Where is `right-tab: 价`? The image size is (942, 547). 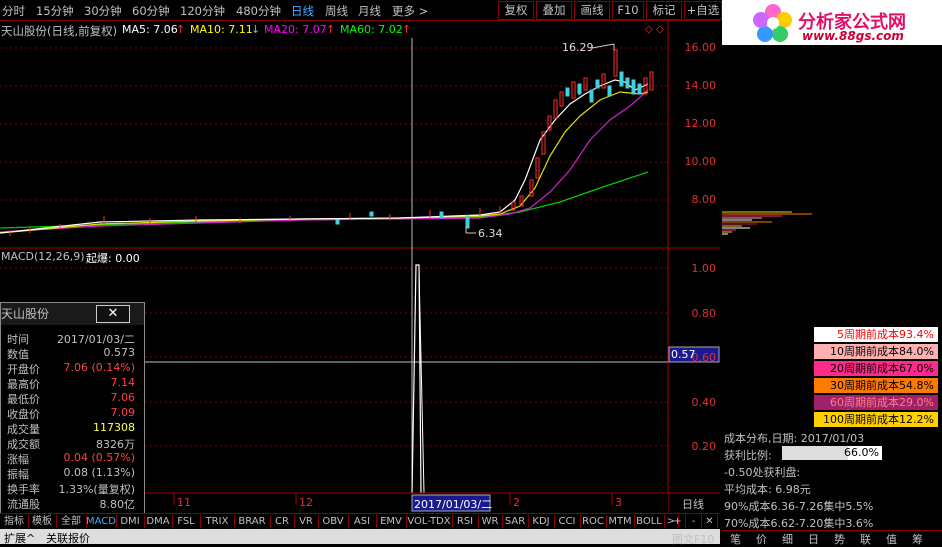 right-tab: 价 is located at coordinates (761, 539).